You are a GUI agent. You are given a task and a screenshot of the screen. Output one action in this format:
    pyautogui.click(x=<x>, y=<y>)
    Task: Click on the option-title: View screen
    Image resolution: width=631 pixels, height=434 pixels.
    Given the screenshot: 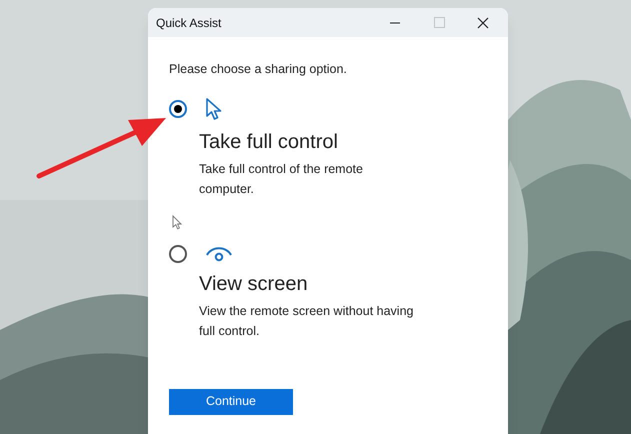 What is the action you would take?
    pyautogui.click(x=254, y=284)
    